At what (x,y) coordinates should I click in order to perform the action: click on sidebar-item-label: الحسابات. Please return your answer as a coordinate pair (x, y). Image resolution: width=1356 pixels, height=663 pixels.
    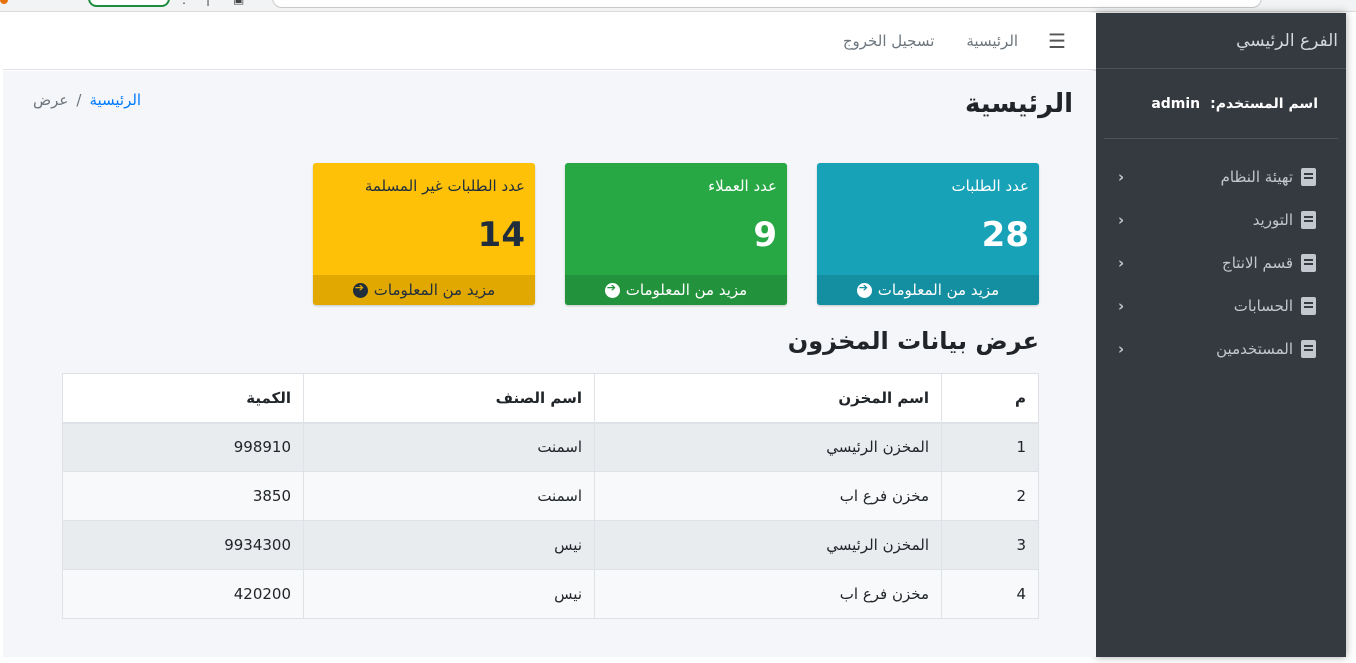
    Looking at the image, I should click on (1263, 305).